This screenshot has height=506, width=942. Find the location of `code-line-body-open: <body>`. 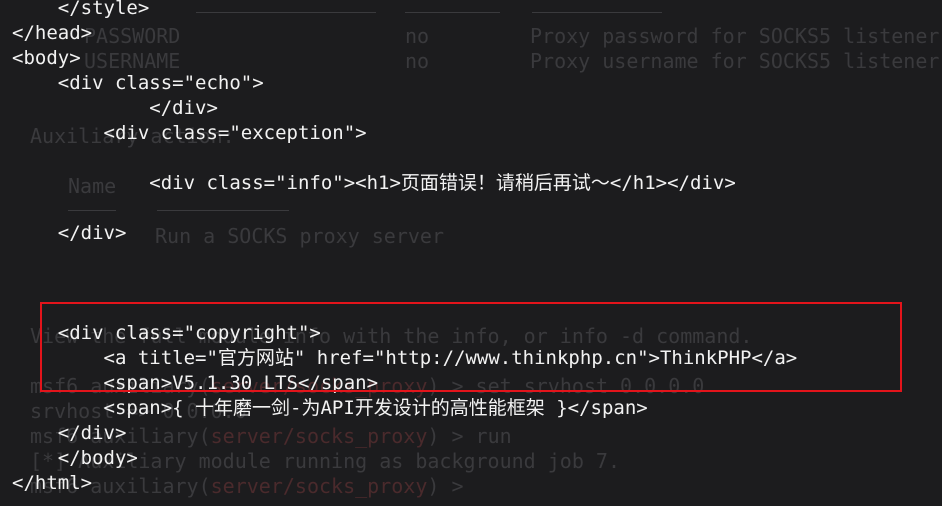

code-line-body-open: <body> is located at coordinates (46, 58).